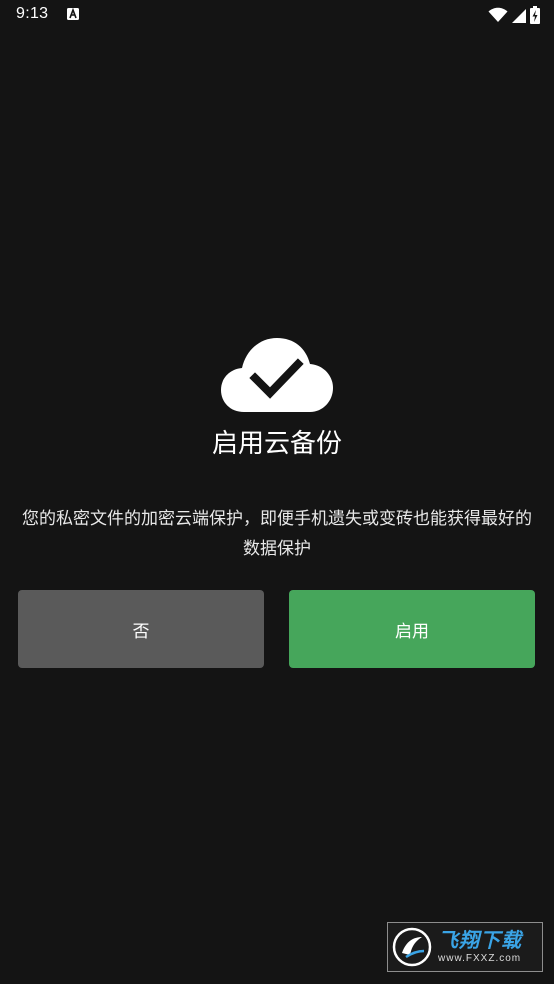  I want to click on status-icons, so click(514, 15).